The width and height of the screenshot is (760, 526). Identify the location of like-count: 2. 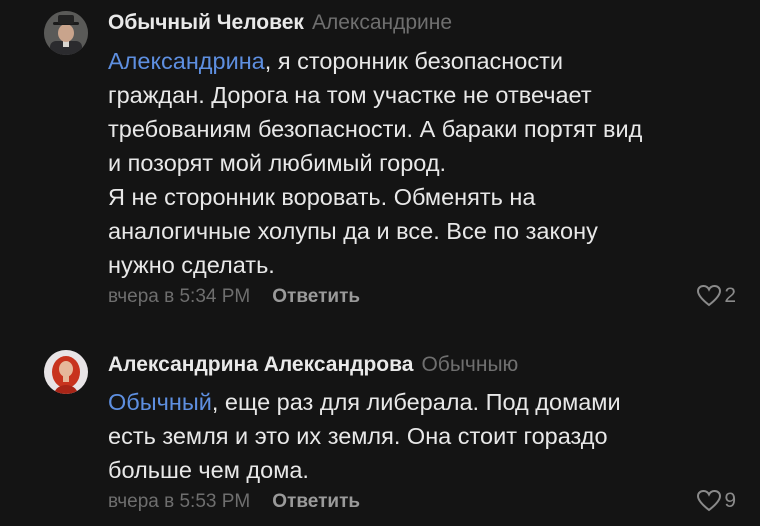
(730, 295).